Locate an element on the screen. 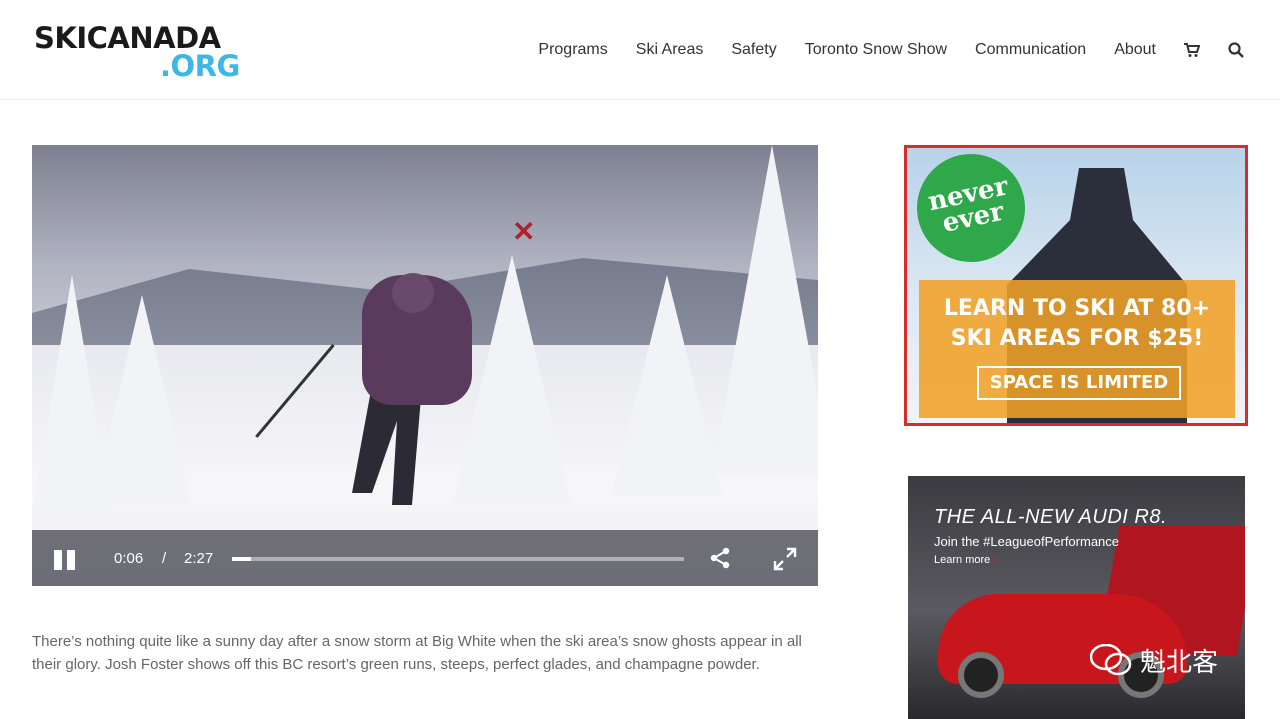  cart-icon is located at coordinates (1192, 50).